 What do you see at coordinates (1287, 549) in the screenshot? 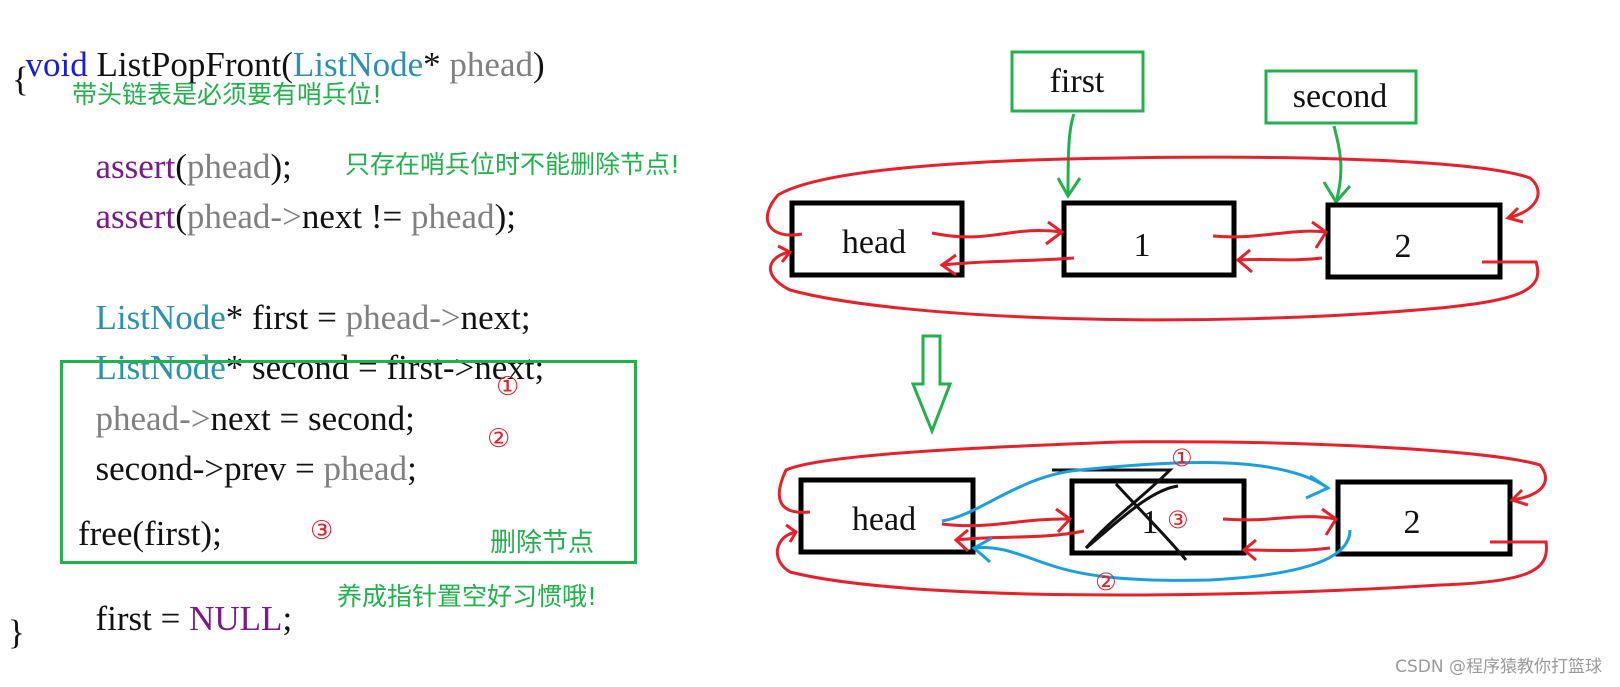
I see `link-2-prev-old` at bounding box center [1287, 549].